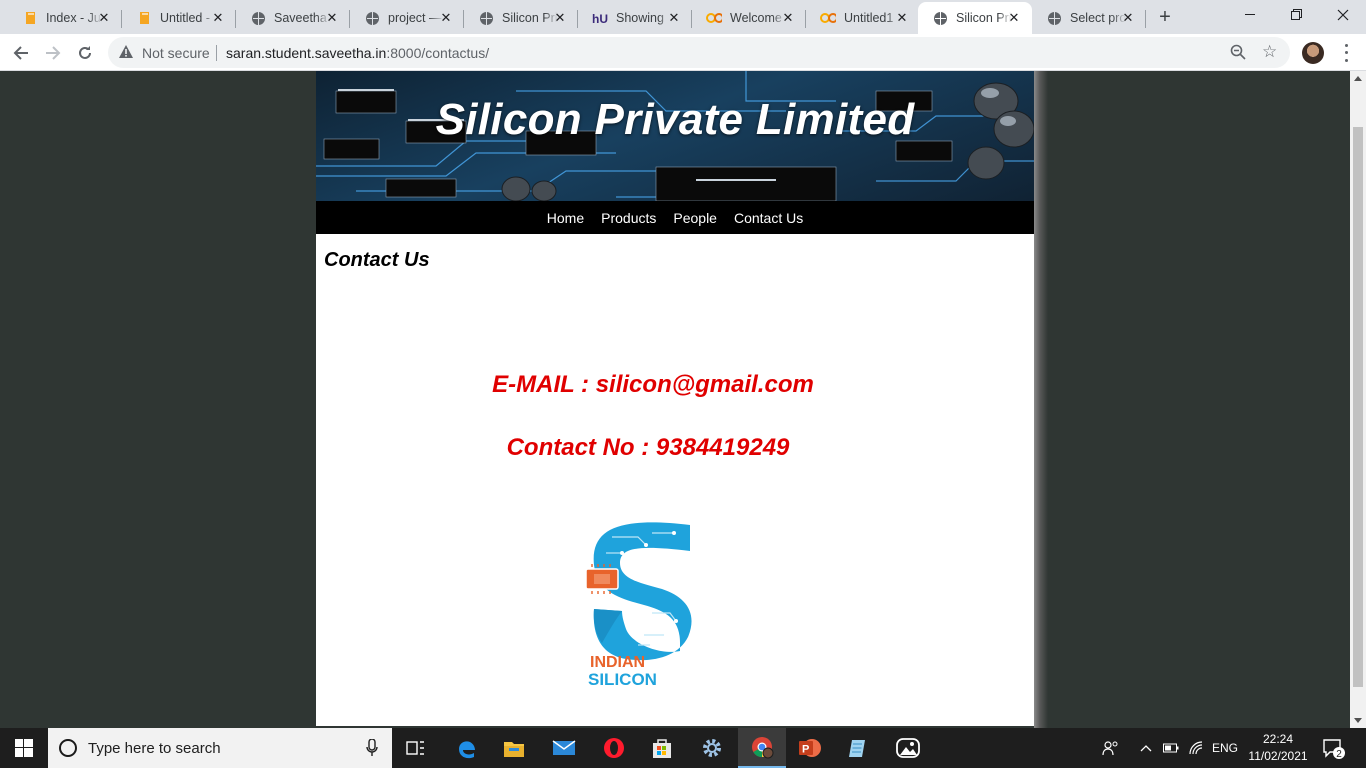 The width and height of the screenshot is (1366, 768). Describe the element at coordinates (908, 748) in the screenshot. I see `photos-icon` at that location.